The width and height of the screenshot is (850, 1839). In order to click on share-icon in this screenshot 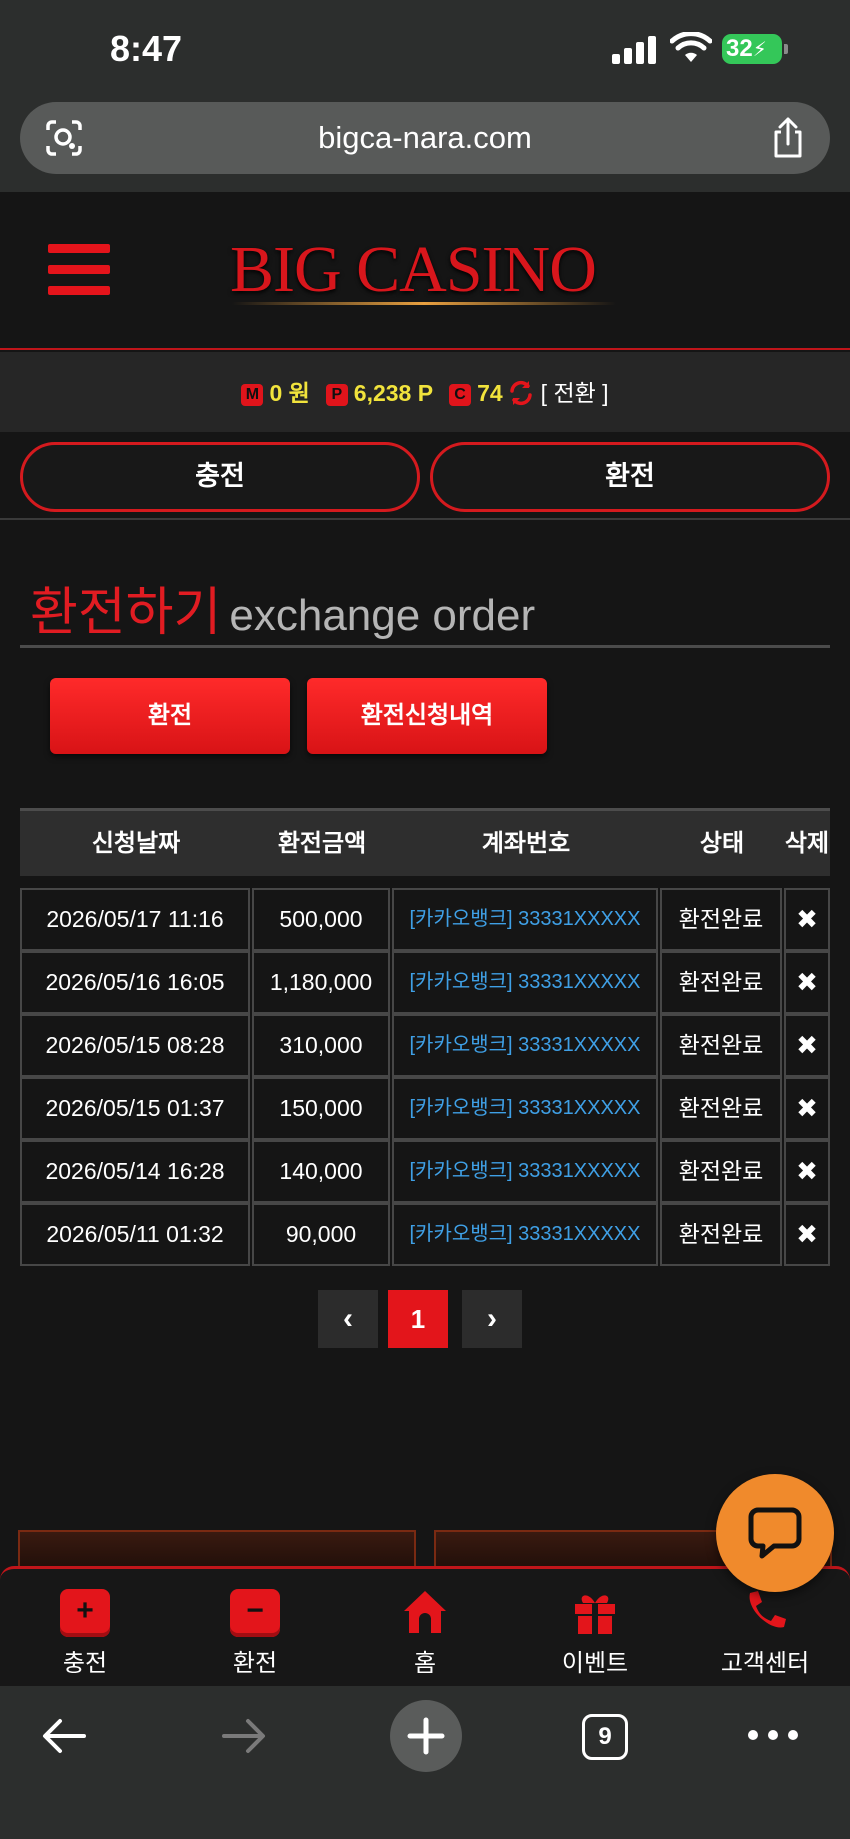, I will do `click(788, 138)`.